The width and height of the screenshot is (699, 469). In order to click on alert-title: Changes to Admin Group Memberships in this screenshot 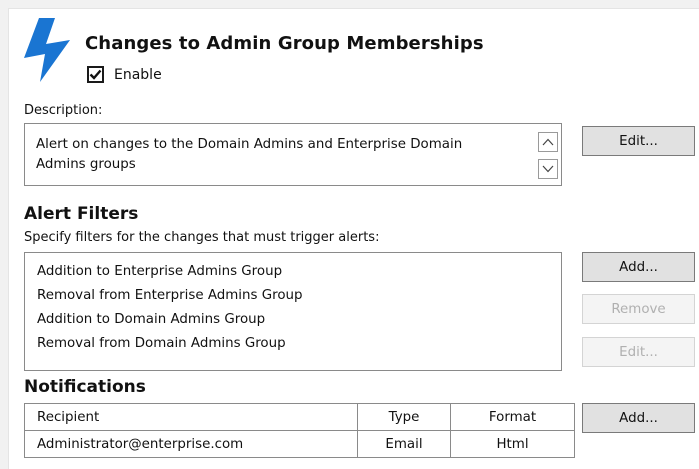, I will do `click(284, 43)`.